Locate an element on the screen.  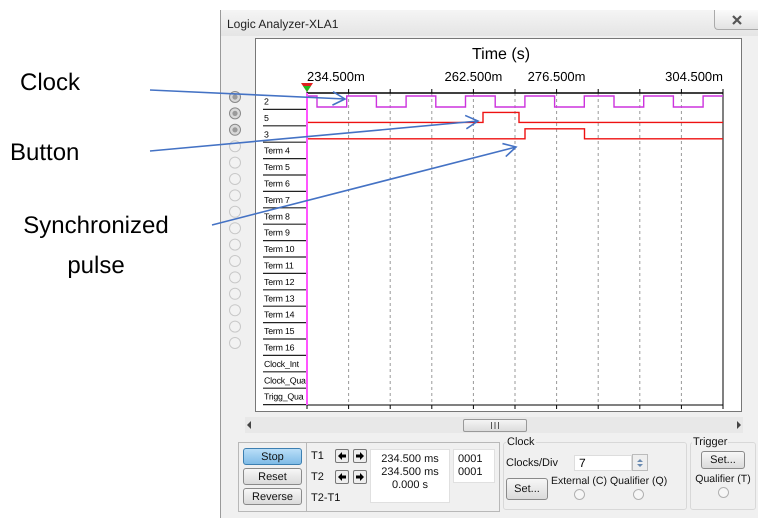
channel-label: Trigg_Qua is located at coordinates (284, 397).